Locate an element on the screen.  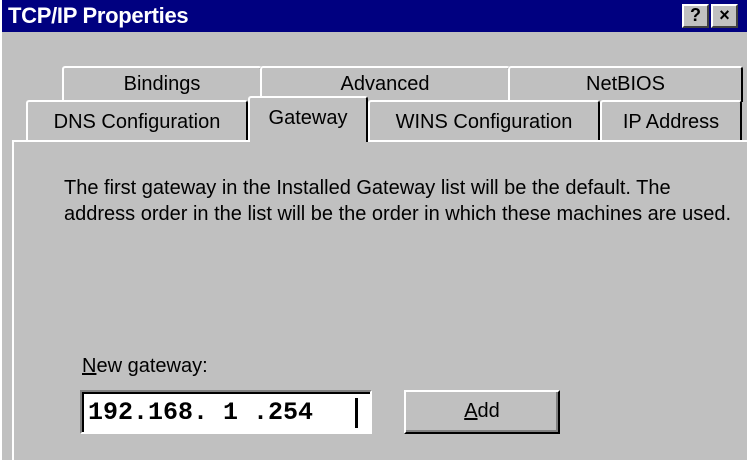
question-mark-icon: ? is located at coordinates (695, 15).